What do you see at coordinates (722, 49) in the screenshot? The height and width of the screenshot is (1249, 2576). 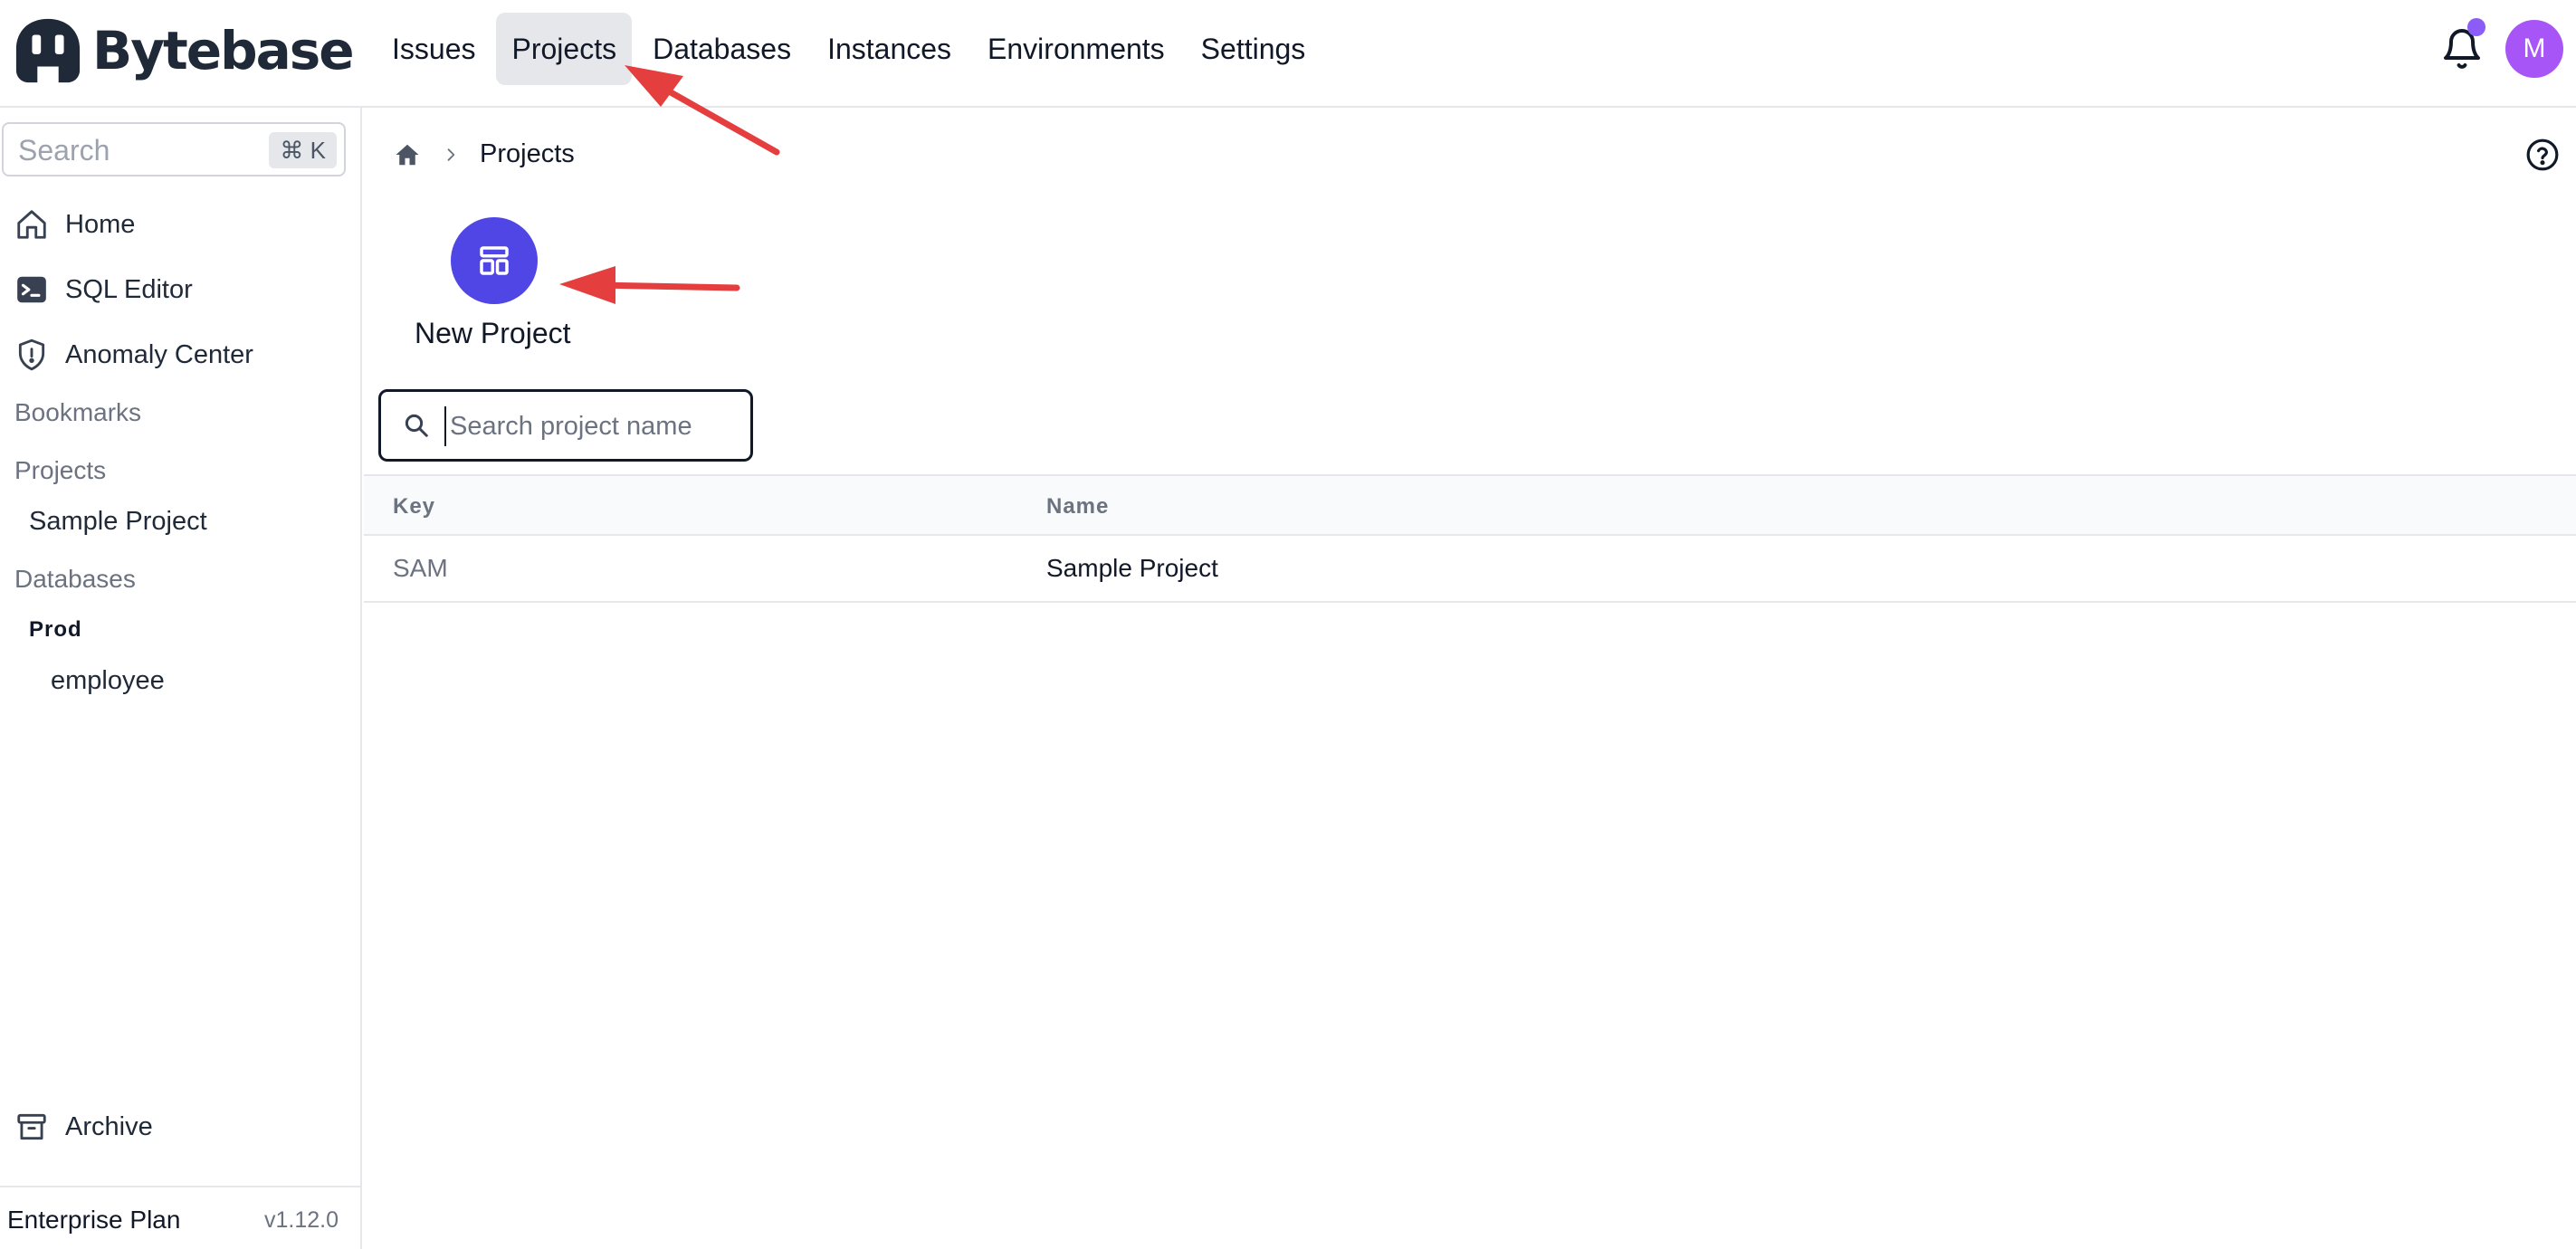 I see `nav-databases: Databases` at bounding box center [722, 49].